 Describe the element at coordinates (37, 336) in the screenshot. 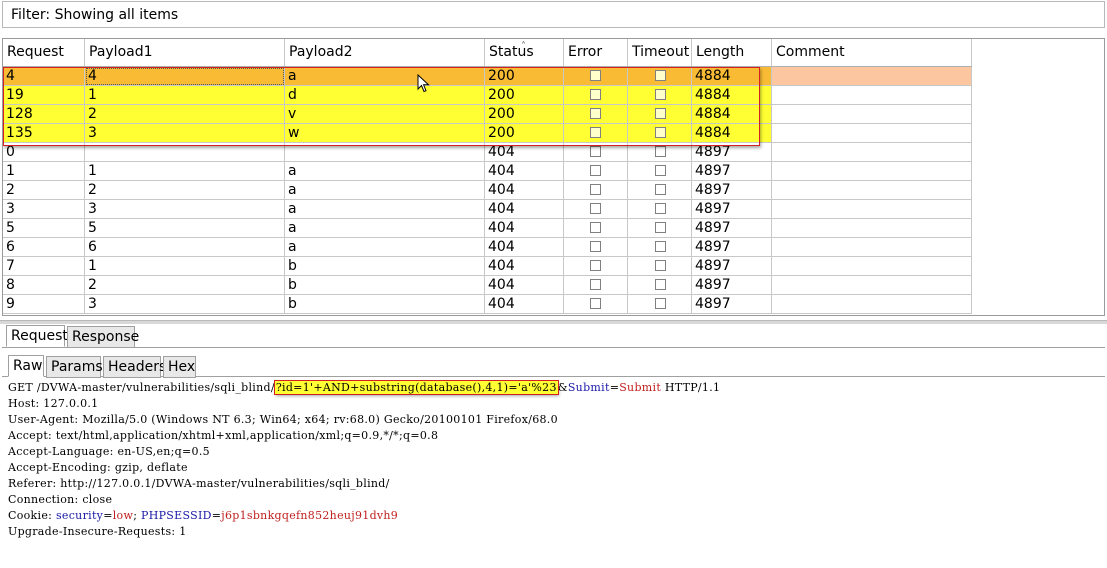

I see `tab-request: Request` at that location.